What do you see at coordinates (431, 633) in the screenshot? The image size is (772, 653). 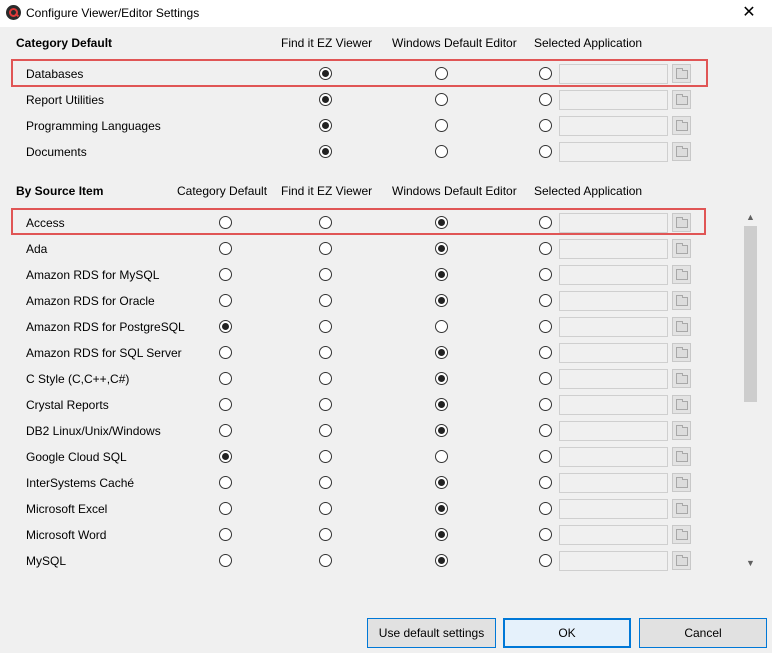 I see `use-default-settings-button: Use default settings` at bounding box center [431, 633].